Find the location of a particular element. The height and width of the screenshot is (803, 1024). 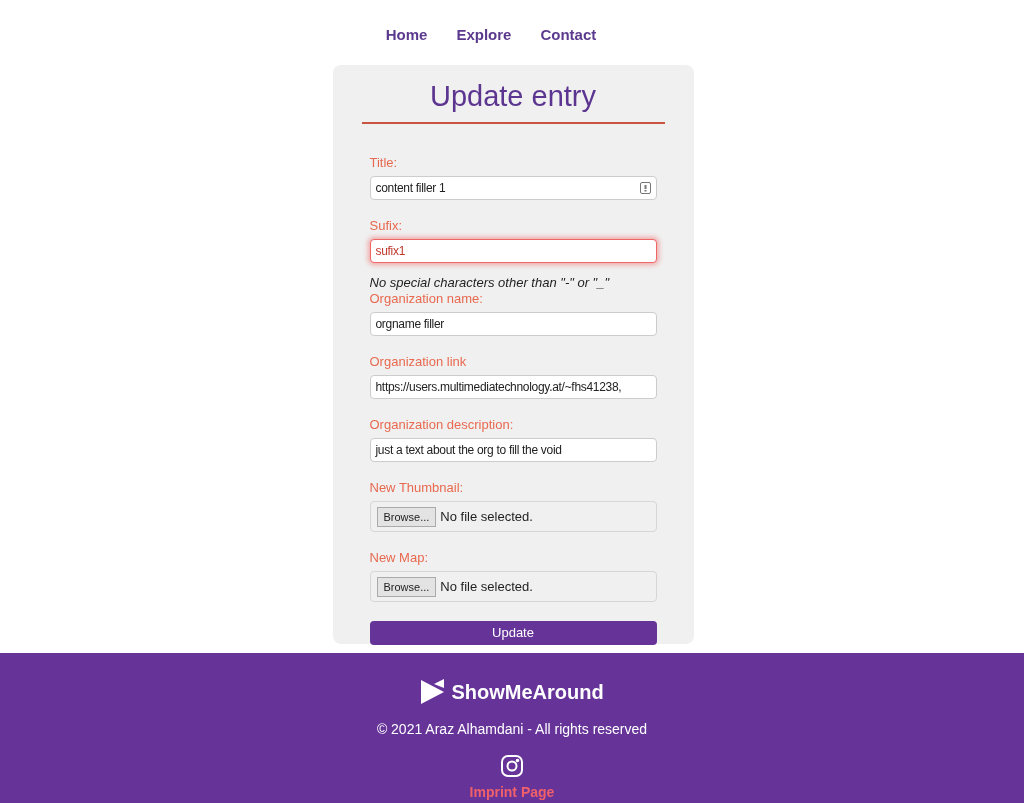

nav-link: Home is located at coordinates (406, 34).